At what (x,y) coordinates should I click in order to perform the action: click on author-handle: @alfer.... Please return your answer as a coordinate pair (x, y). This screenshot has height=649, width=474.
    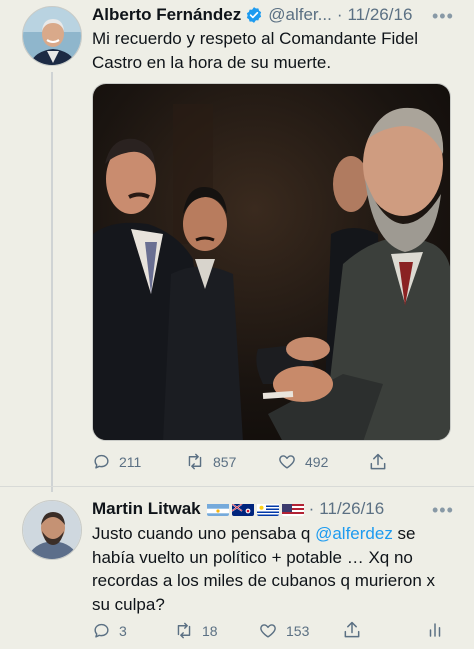
    Looking at the image, I should click on (300, 15).